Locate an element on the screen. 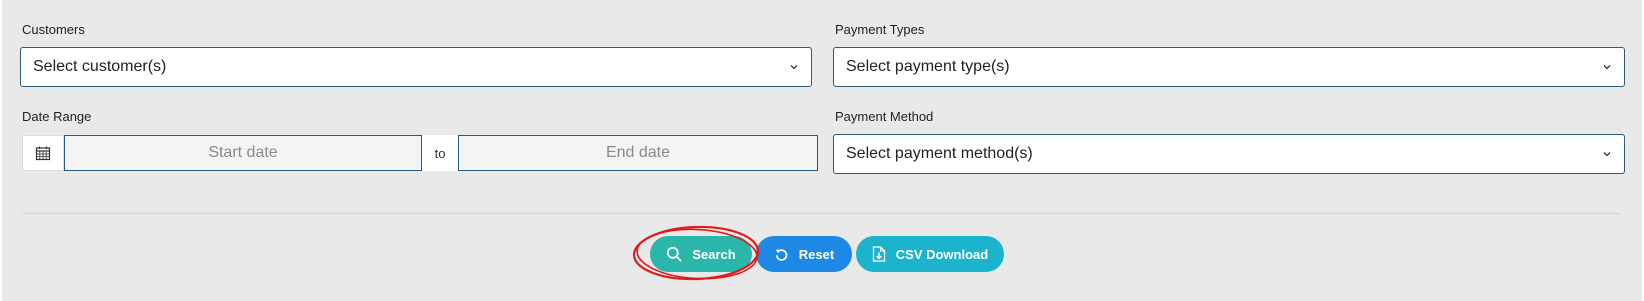  search-button: Search is located at coordinates (701, 254).